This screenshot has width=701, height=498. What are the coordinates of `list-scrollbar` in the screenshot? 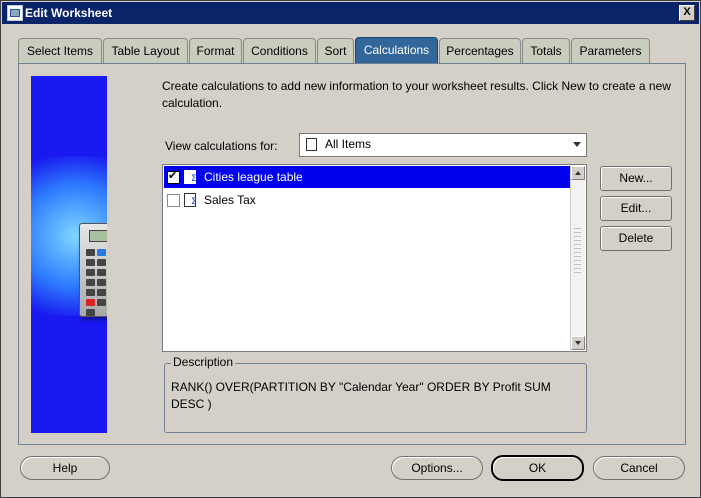 It's located at (577, 258).